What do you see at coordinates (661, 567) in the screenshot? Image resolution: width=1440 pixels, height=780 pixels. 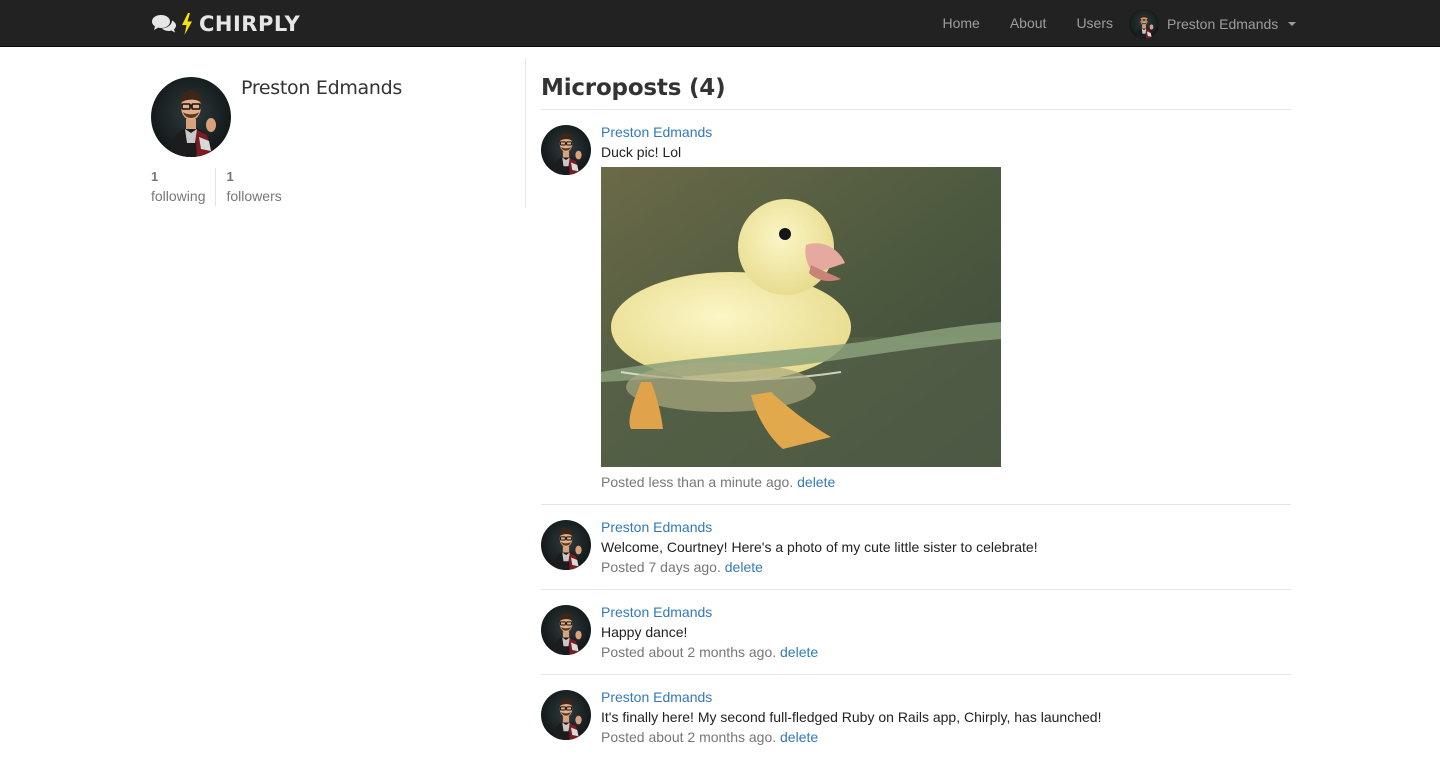 I see `post-timestamp: Posted 7 days ago.` at bounding box center [661, 567].